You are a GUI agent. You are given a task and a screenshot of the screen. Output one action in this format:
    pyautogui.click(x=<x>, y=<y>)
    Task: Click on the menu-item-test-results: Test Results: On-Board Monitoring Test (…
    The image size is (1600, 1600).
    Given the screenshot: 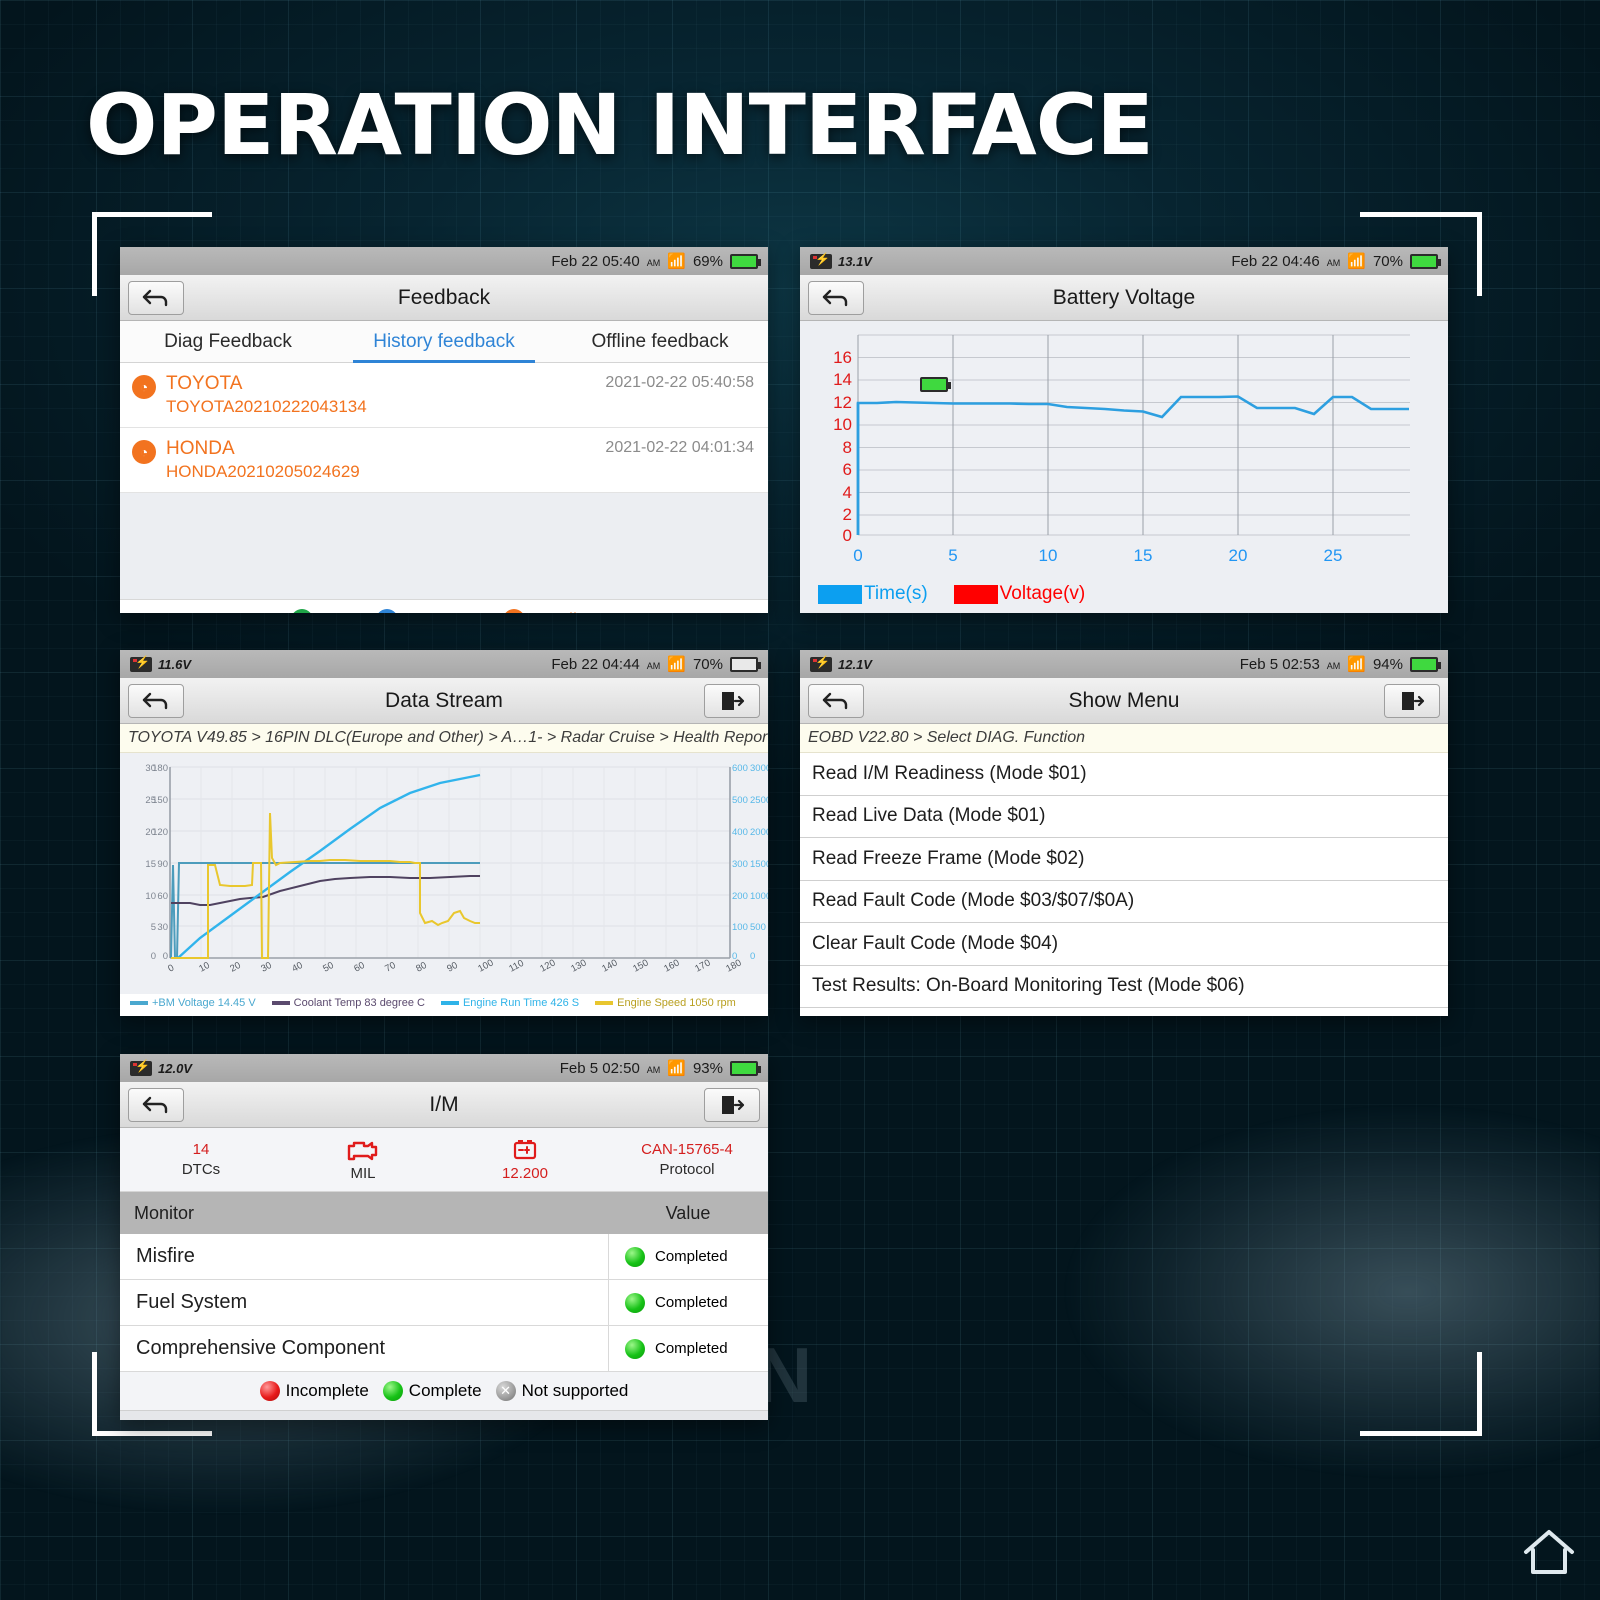 What is the action you would take?
    pyautogui.click(x=1124, y=986)
    